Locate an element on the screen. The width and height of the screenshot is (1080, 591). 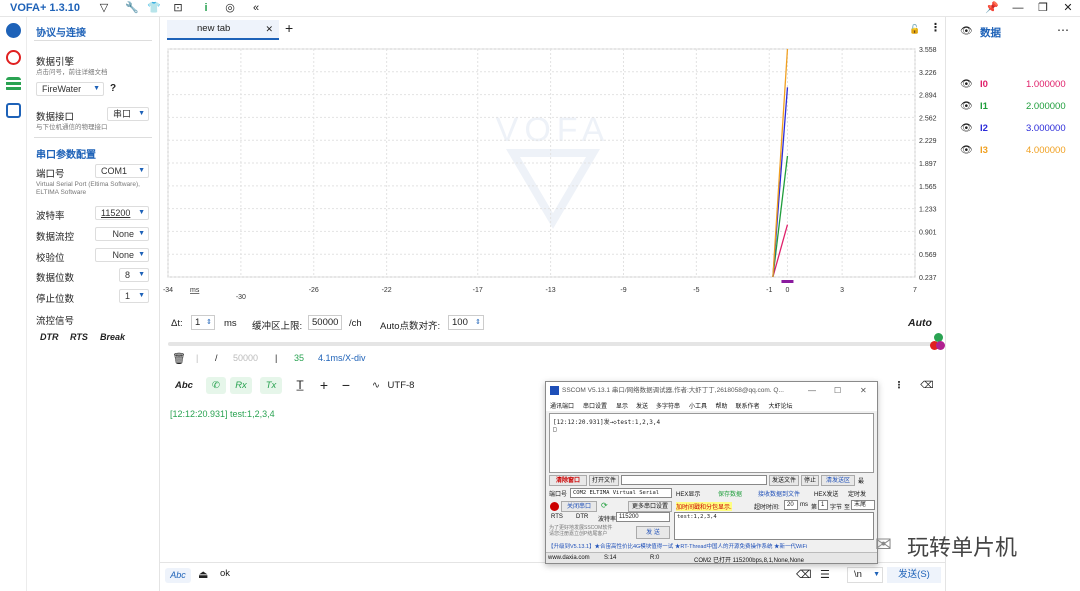
dt-stepper: 1 ⇕ is located at coordinates (203, 322).